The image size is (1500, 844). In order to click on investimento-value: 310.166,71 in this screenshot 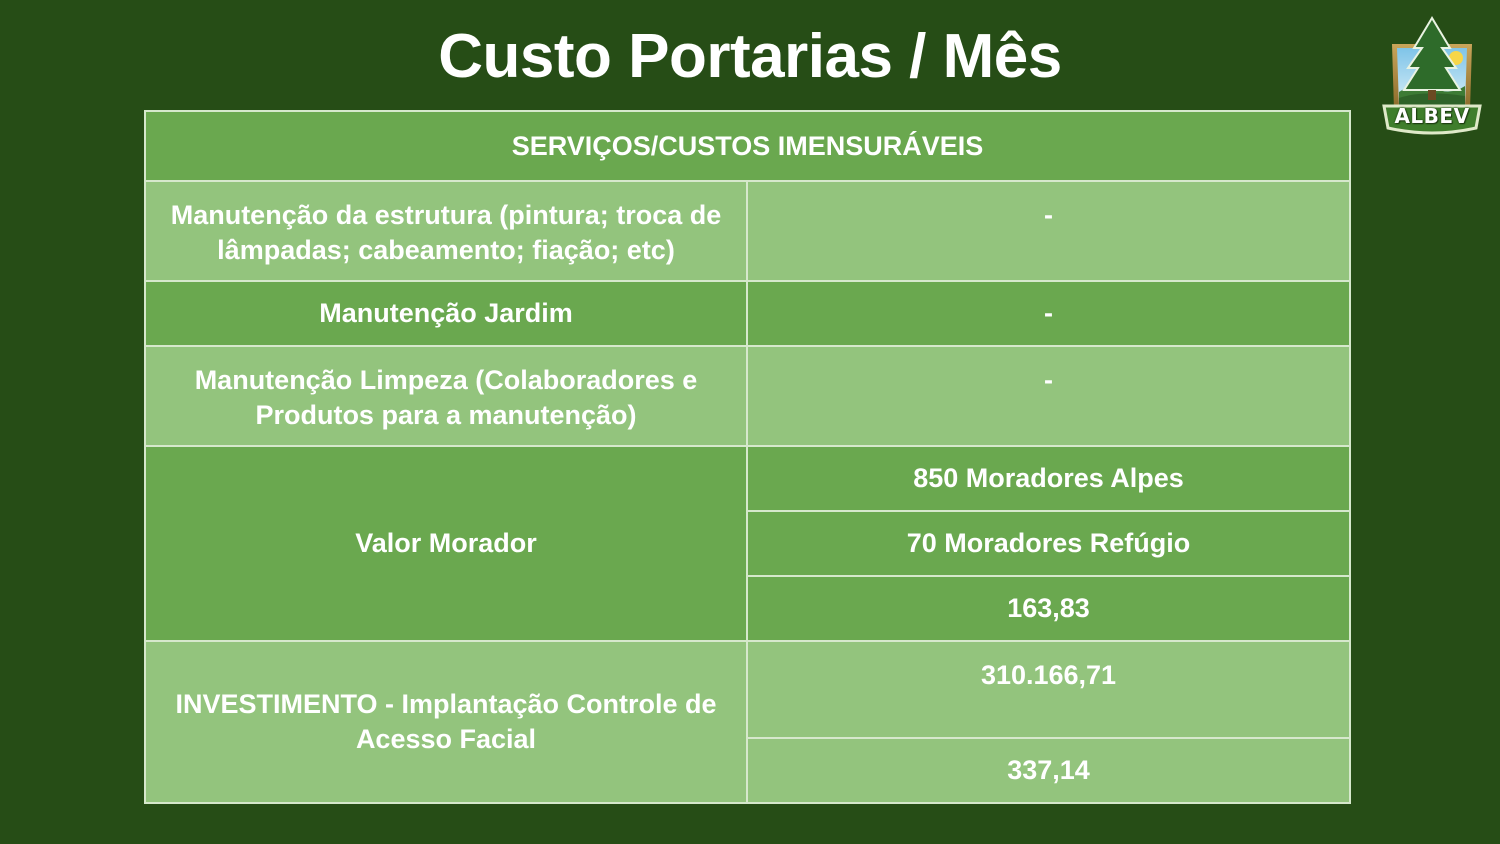, I will do `click(1048, 689)`.